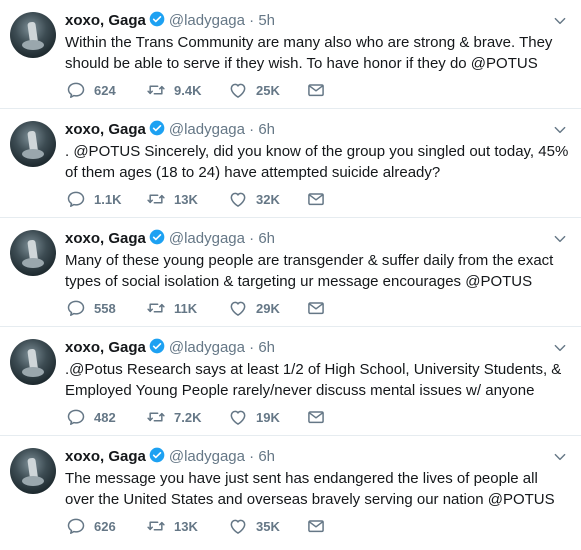  I want to click on reply-button: 626, so click(91, 526).